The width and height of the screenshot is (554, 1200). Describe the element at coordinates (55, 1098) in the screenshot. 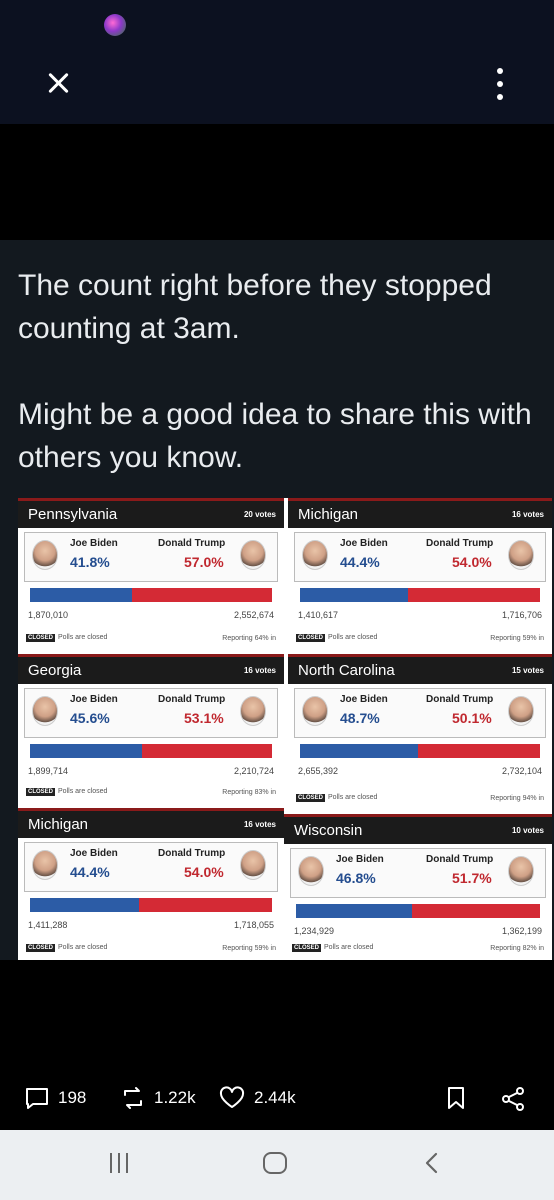

I see `comment-button: 198` at that location.